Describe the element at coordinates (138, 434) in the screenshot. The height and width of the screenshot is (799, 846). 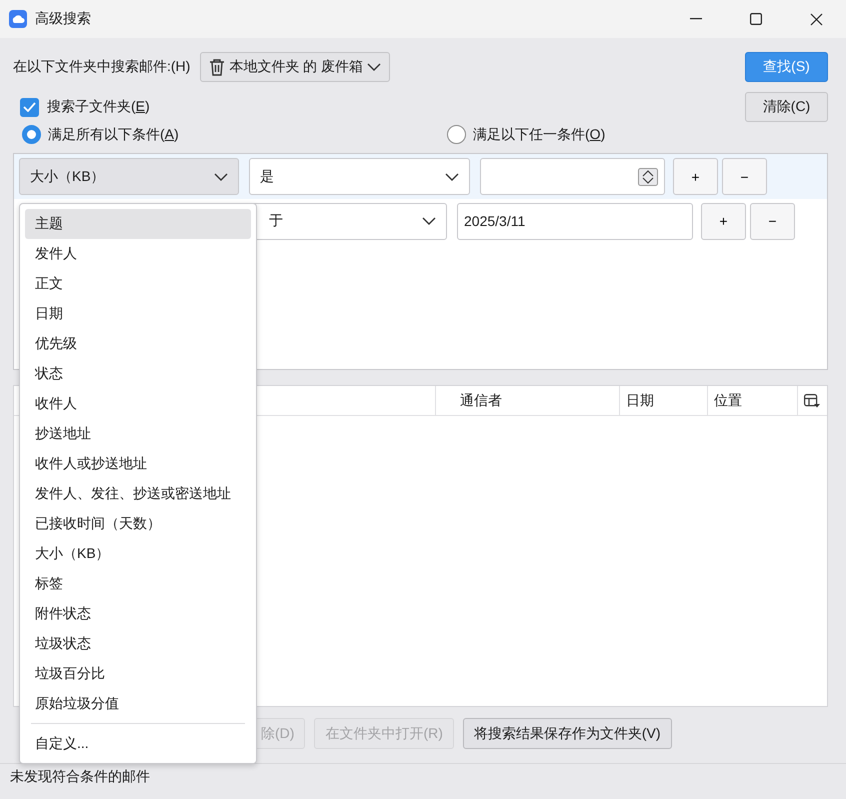
I see `menu-item: 抄送地址` at that location.